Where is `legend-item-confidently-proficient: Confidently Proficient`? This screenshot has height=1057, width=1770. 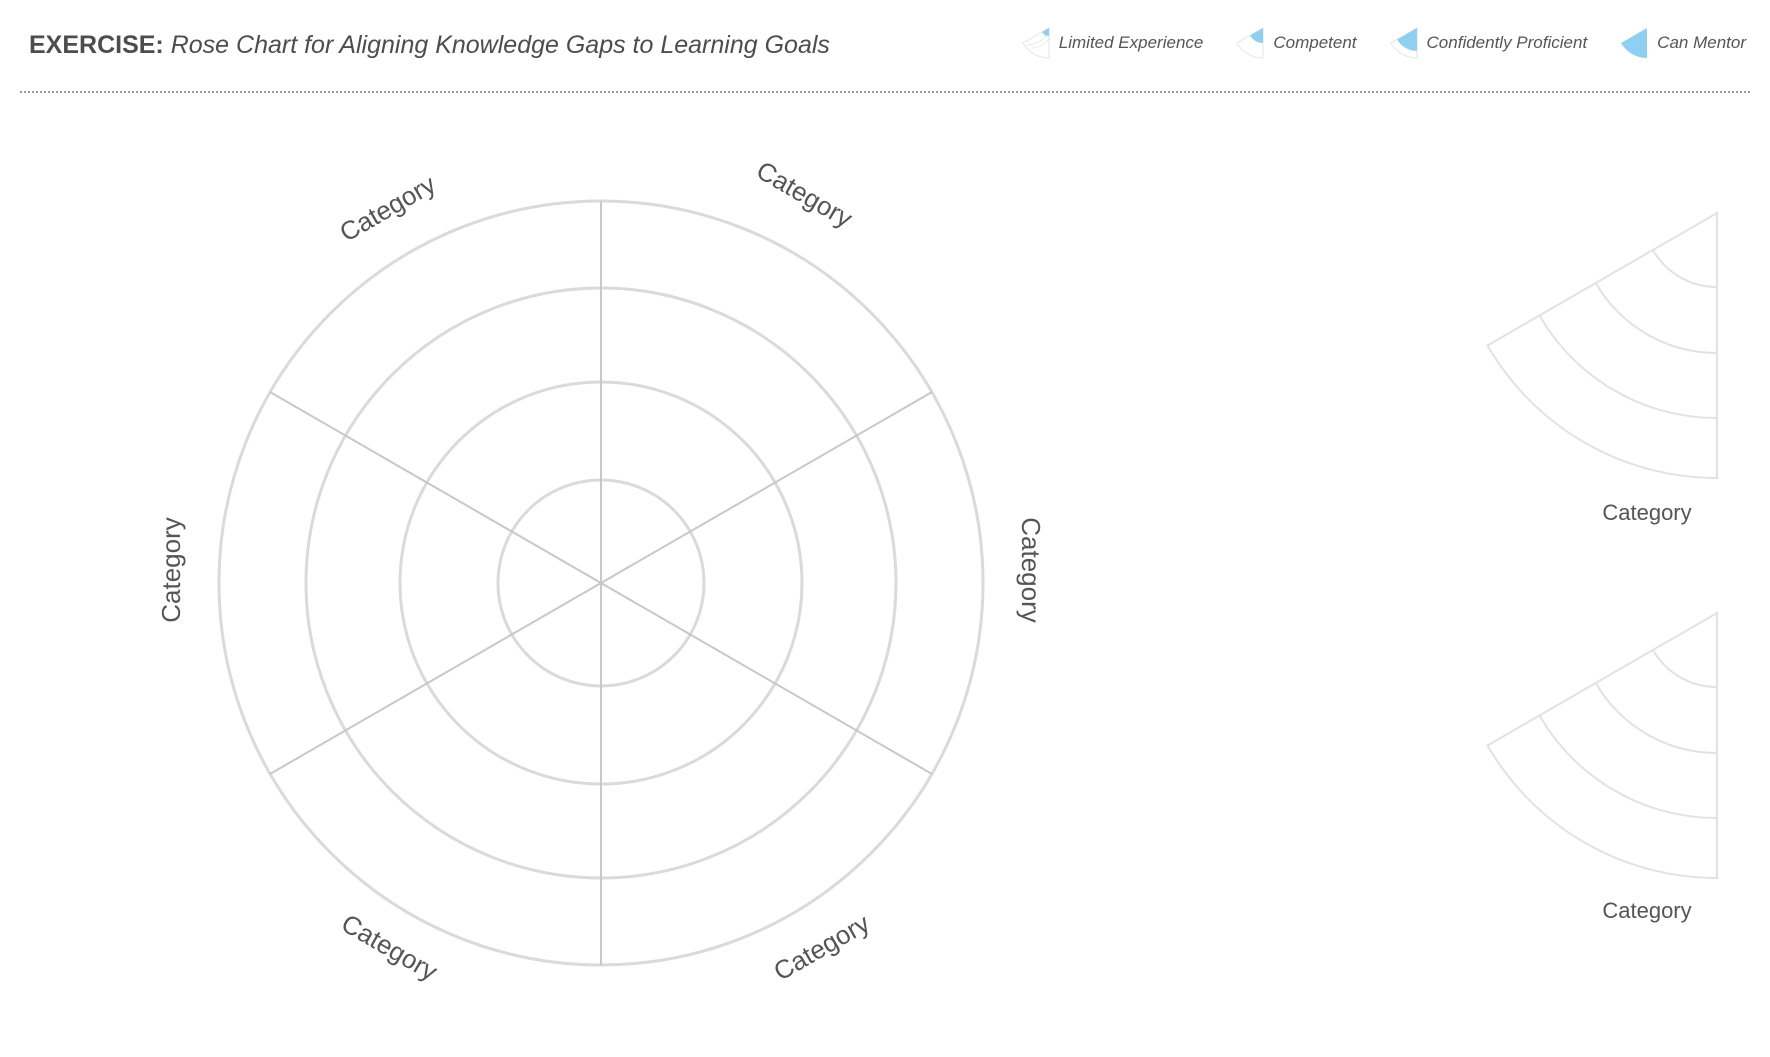 legend-item-confidently-proficient: Confidently Proficient is located at coordinates (1487, 43).